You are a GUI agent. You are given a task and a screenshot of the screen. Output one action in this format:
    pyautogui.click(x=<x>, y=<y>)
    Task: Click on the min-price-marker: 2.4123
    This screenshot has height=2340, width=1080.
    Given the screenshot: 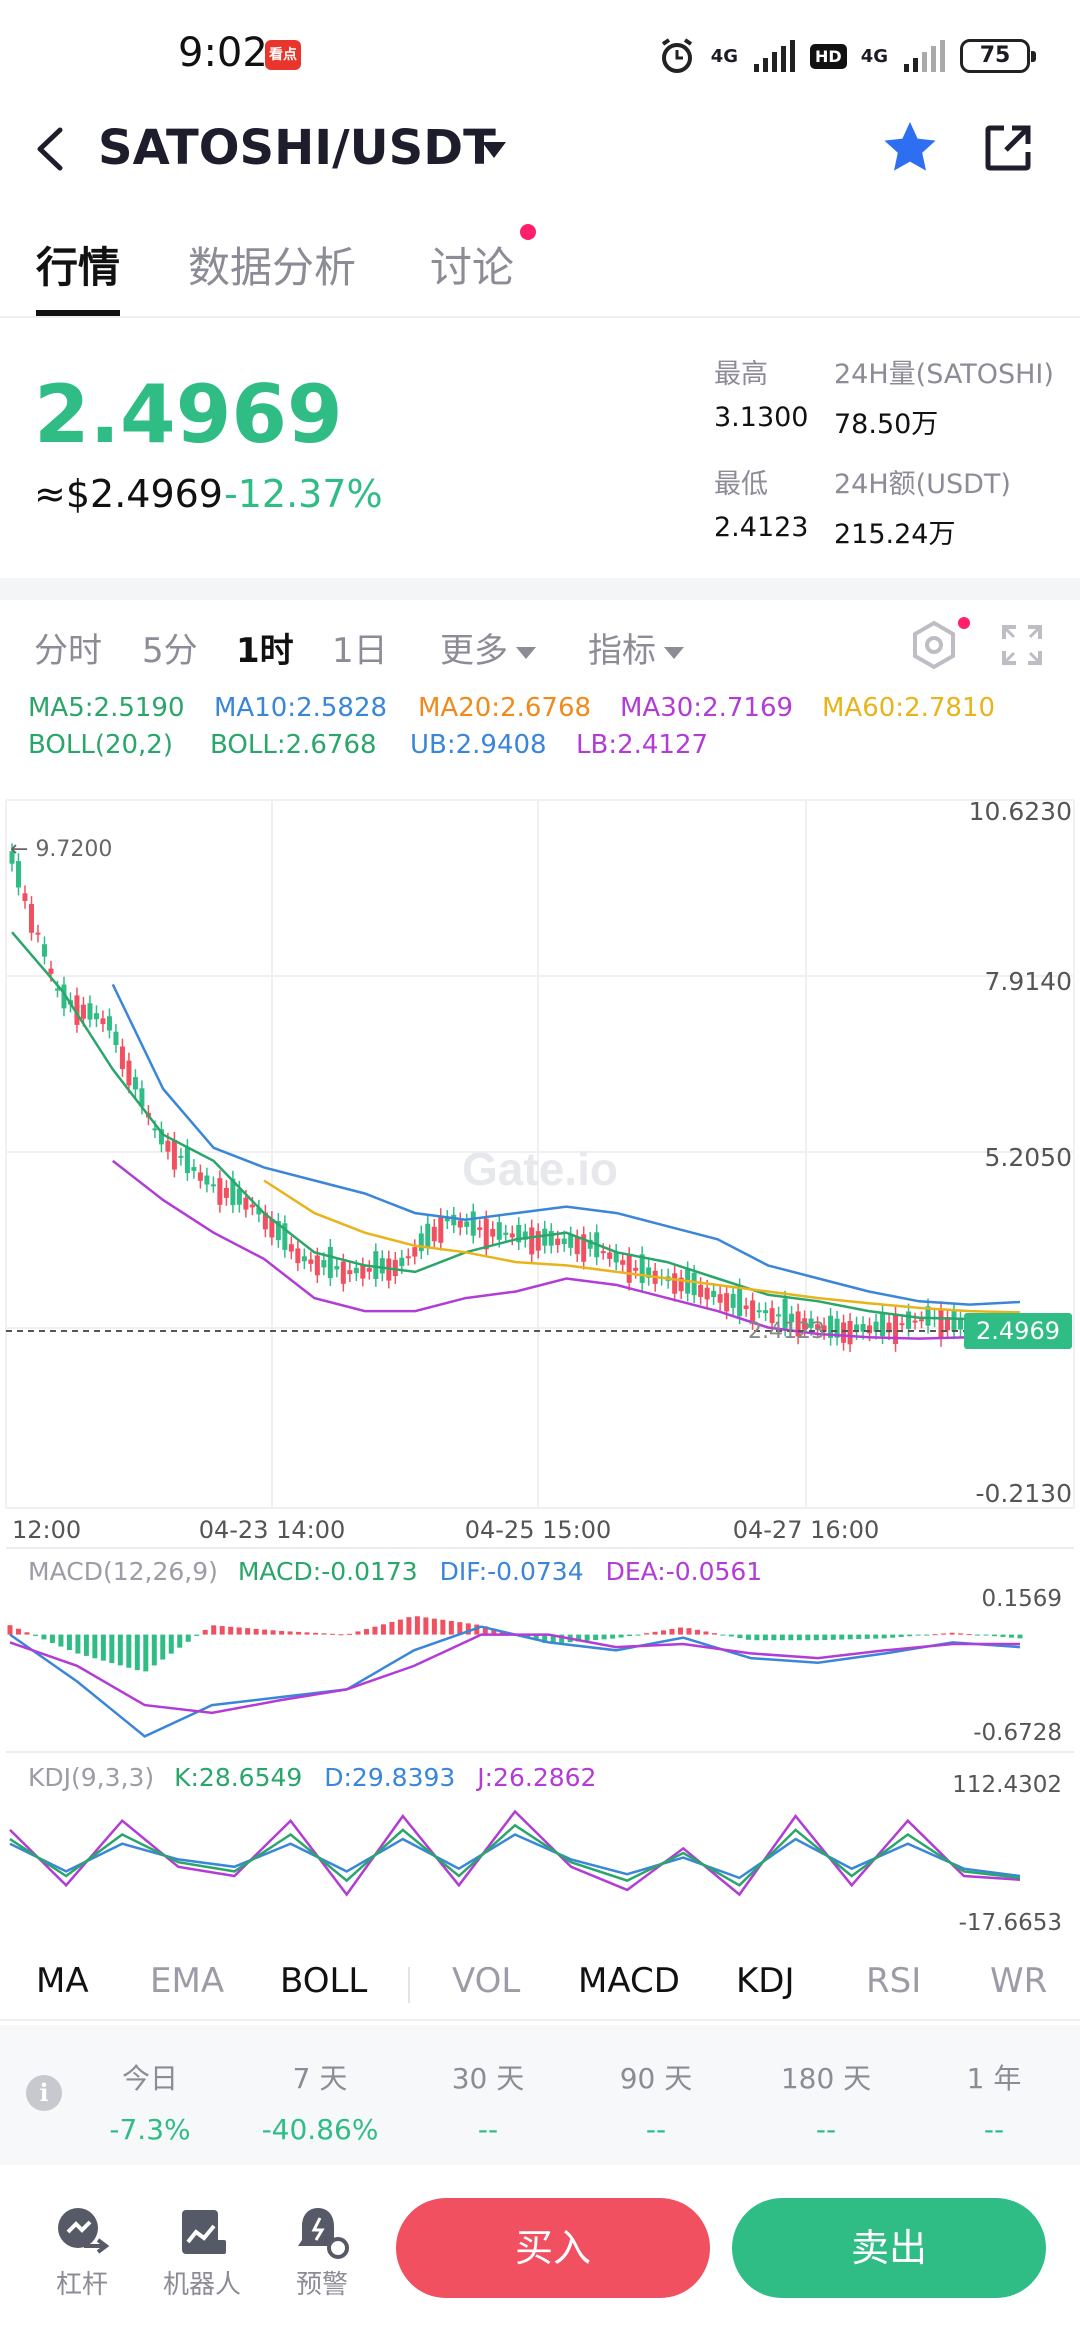 What is the action you would take?
    pyautogui.click(x=786, y=1331)
    